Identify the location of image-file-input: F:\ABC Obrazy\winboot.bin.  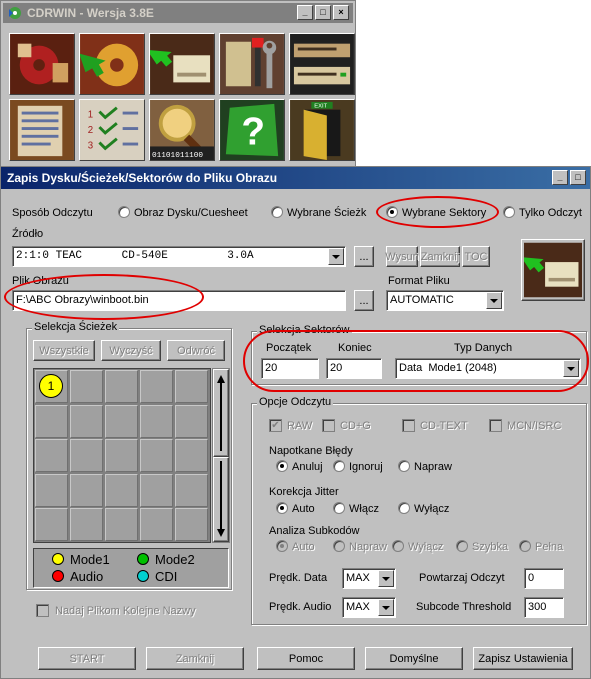
(179, 300).